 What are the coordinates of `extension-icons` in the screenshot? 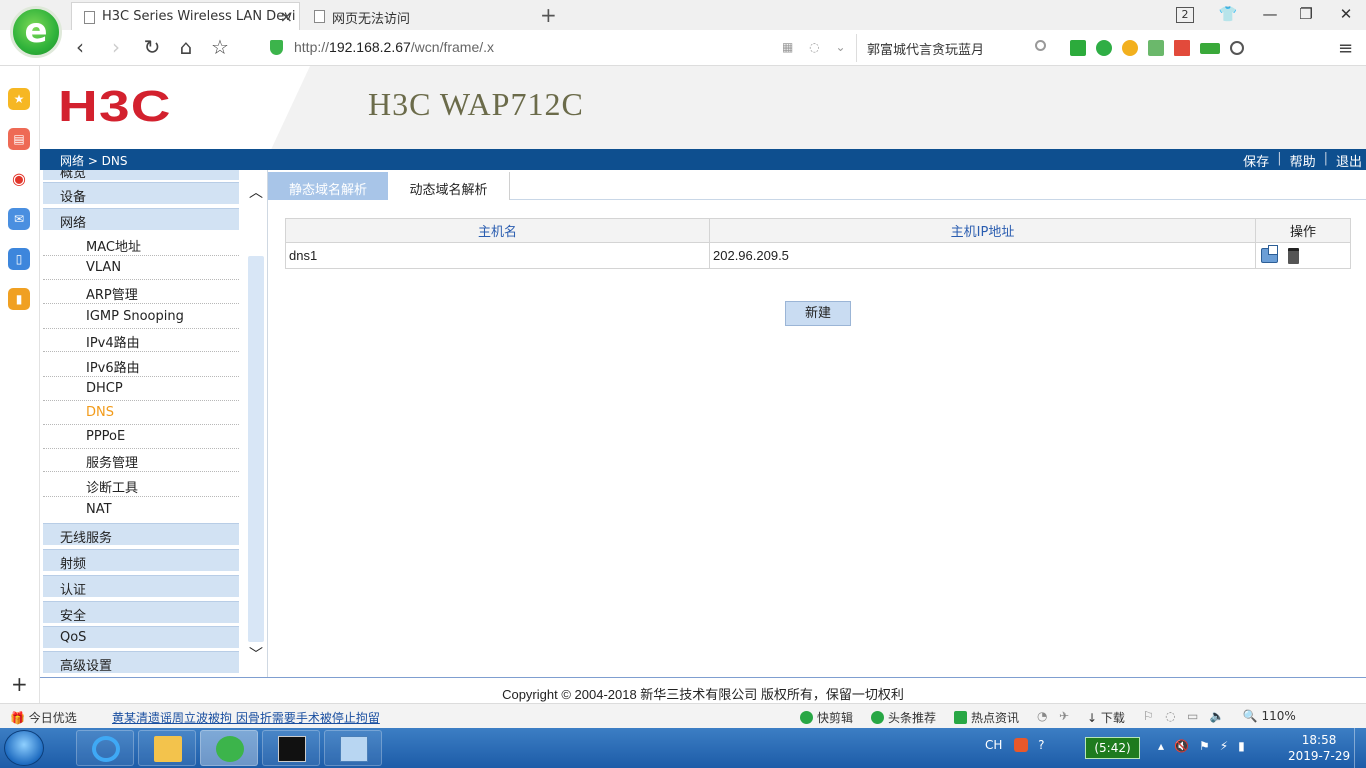 It's located at (1157, 48).